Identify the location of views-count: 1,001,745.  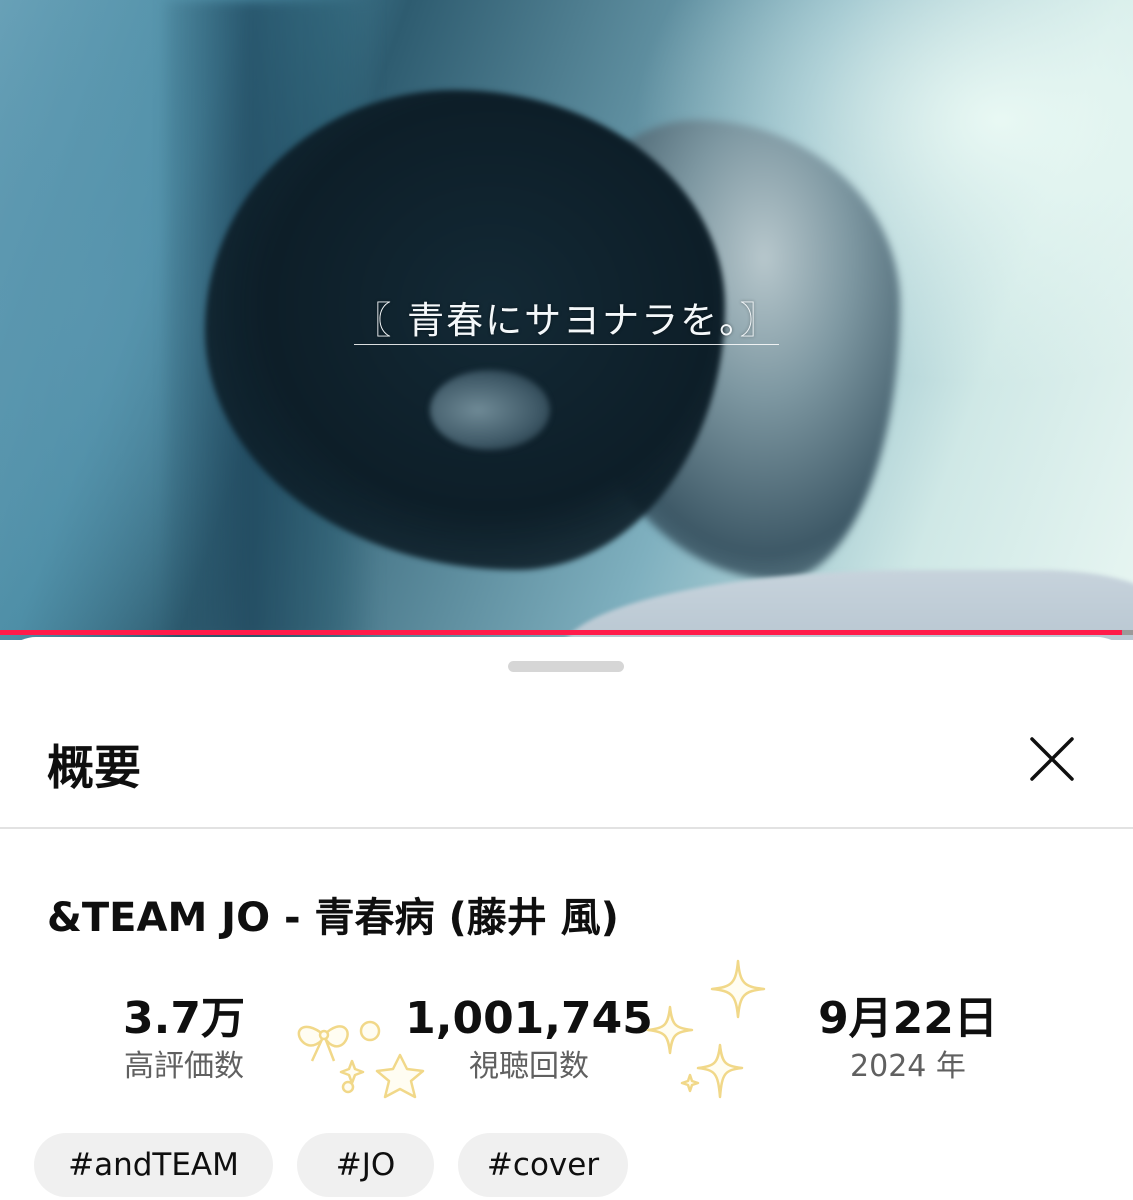
(529, 1018).